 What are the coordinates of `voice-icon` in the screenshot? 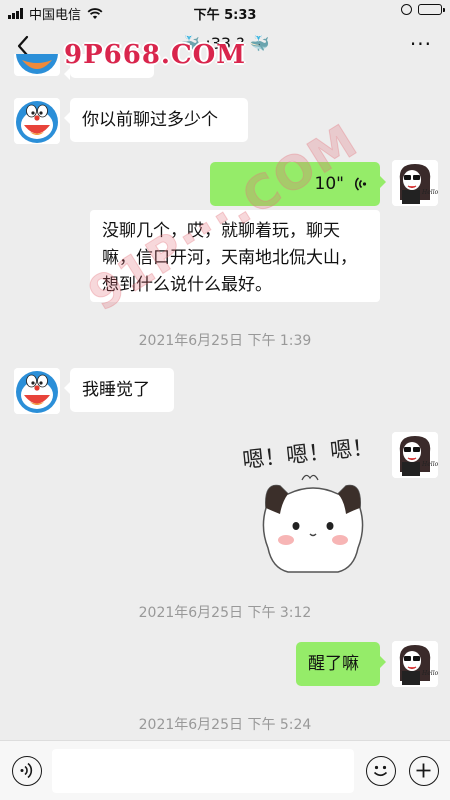 It's located at (27, 771).